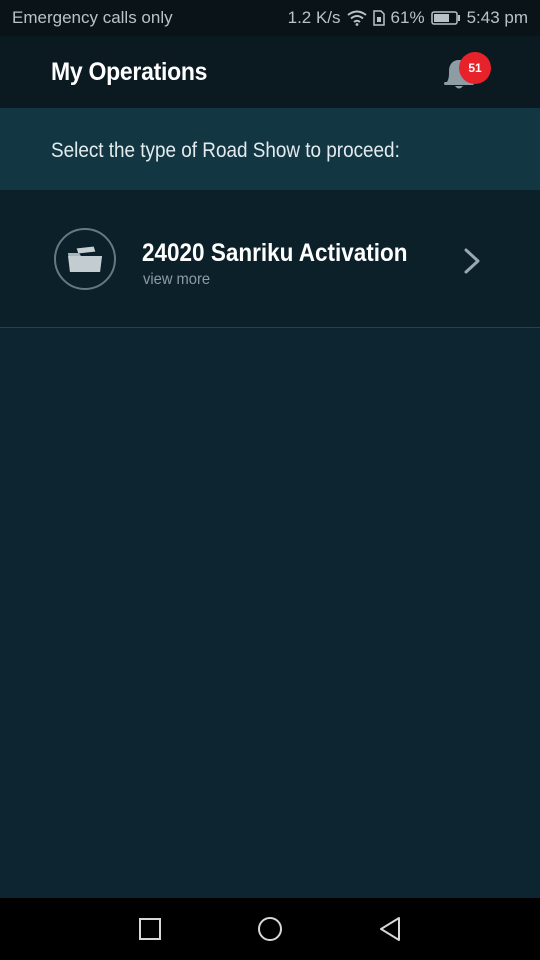  I want to click on view-more-link: view more, so click(176, 280).